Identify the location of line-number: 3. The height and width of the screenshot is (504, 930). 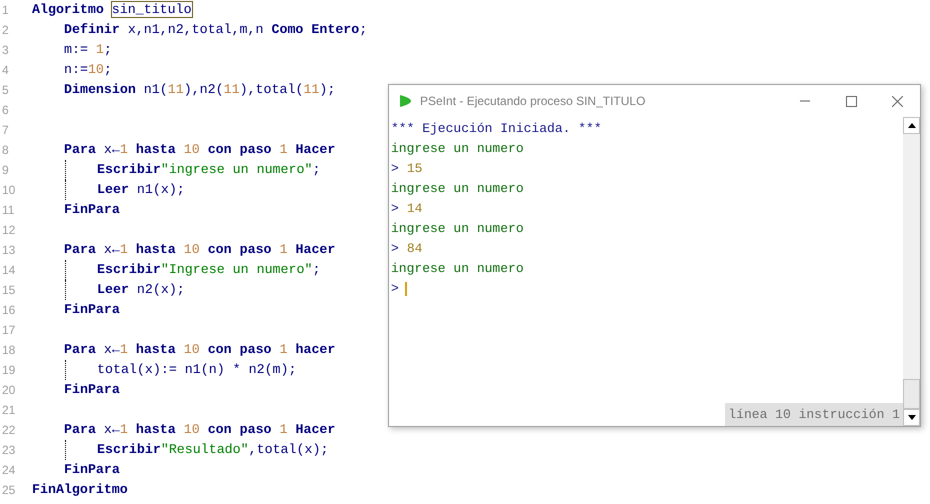
(5, 50).